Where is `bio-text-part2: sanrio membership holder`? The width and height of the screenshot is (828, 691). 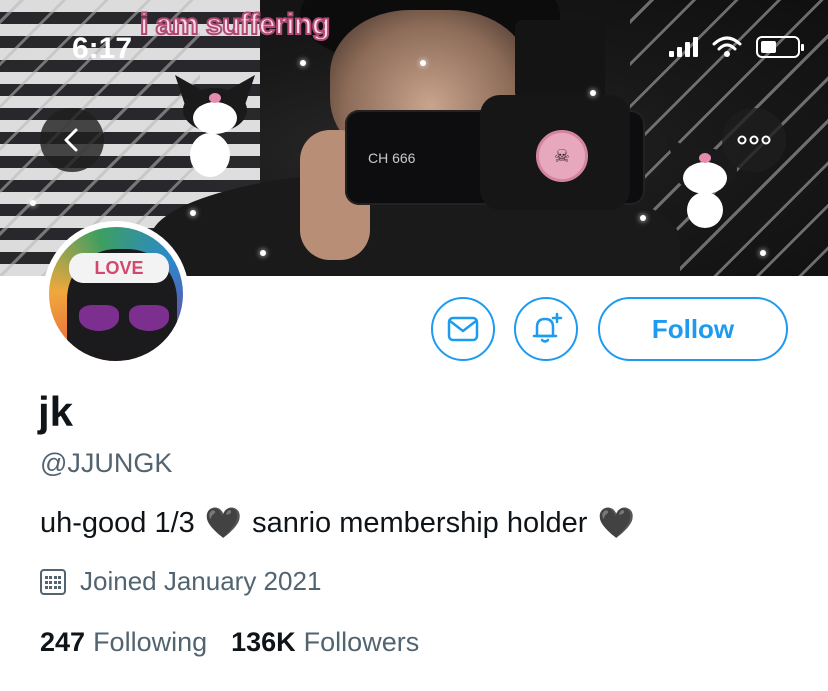
bio-text-part2: sanrio membership holder is located at coordinates (420, 523).